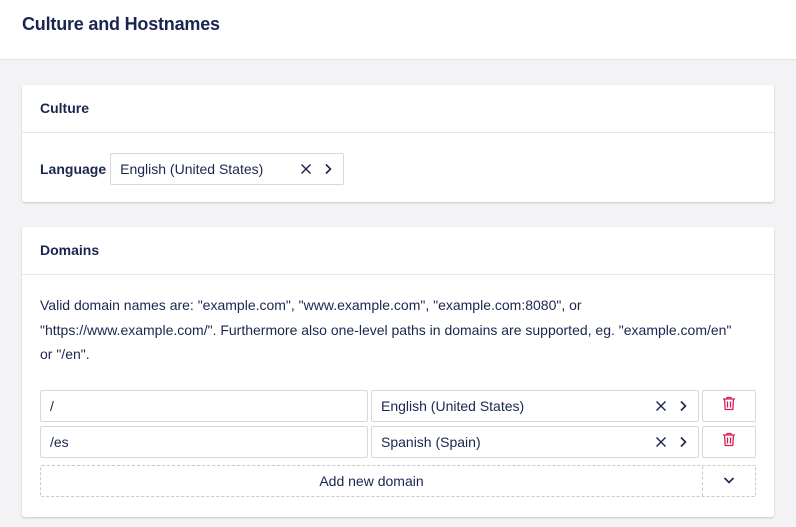 The image size is (796, 527). I want to click on chevron-down-icon, so click(729, 481).